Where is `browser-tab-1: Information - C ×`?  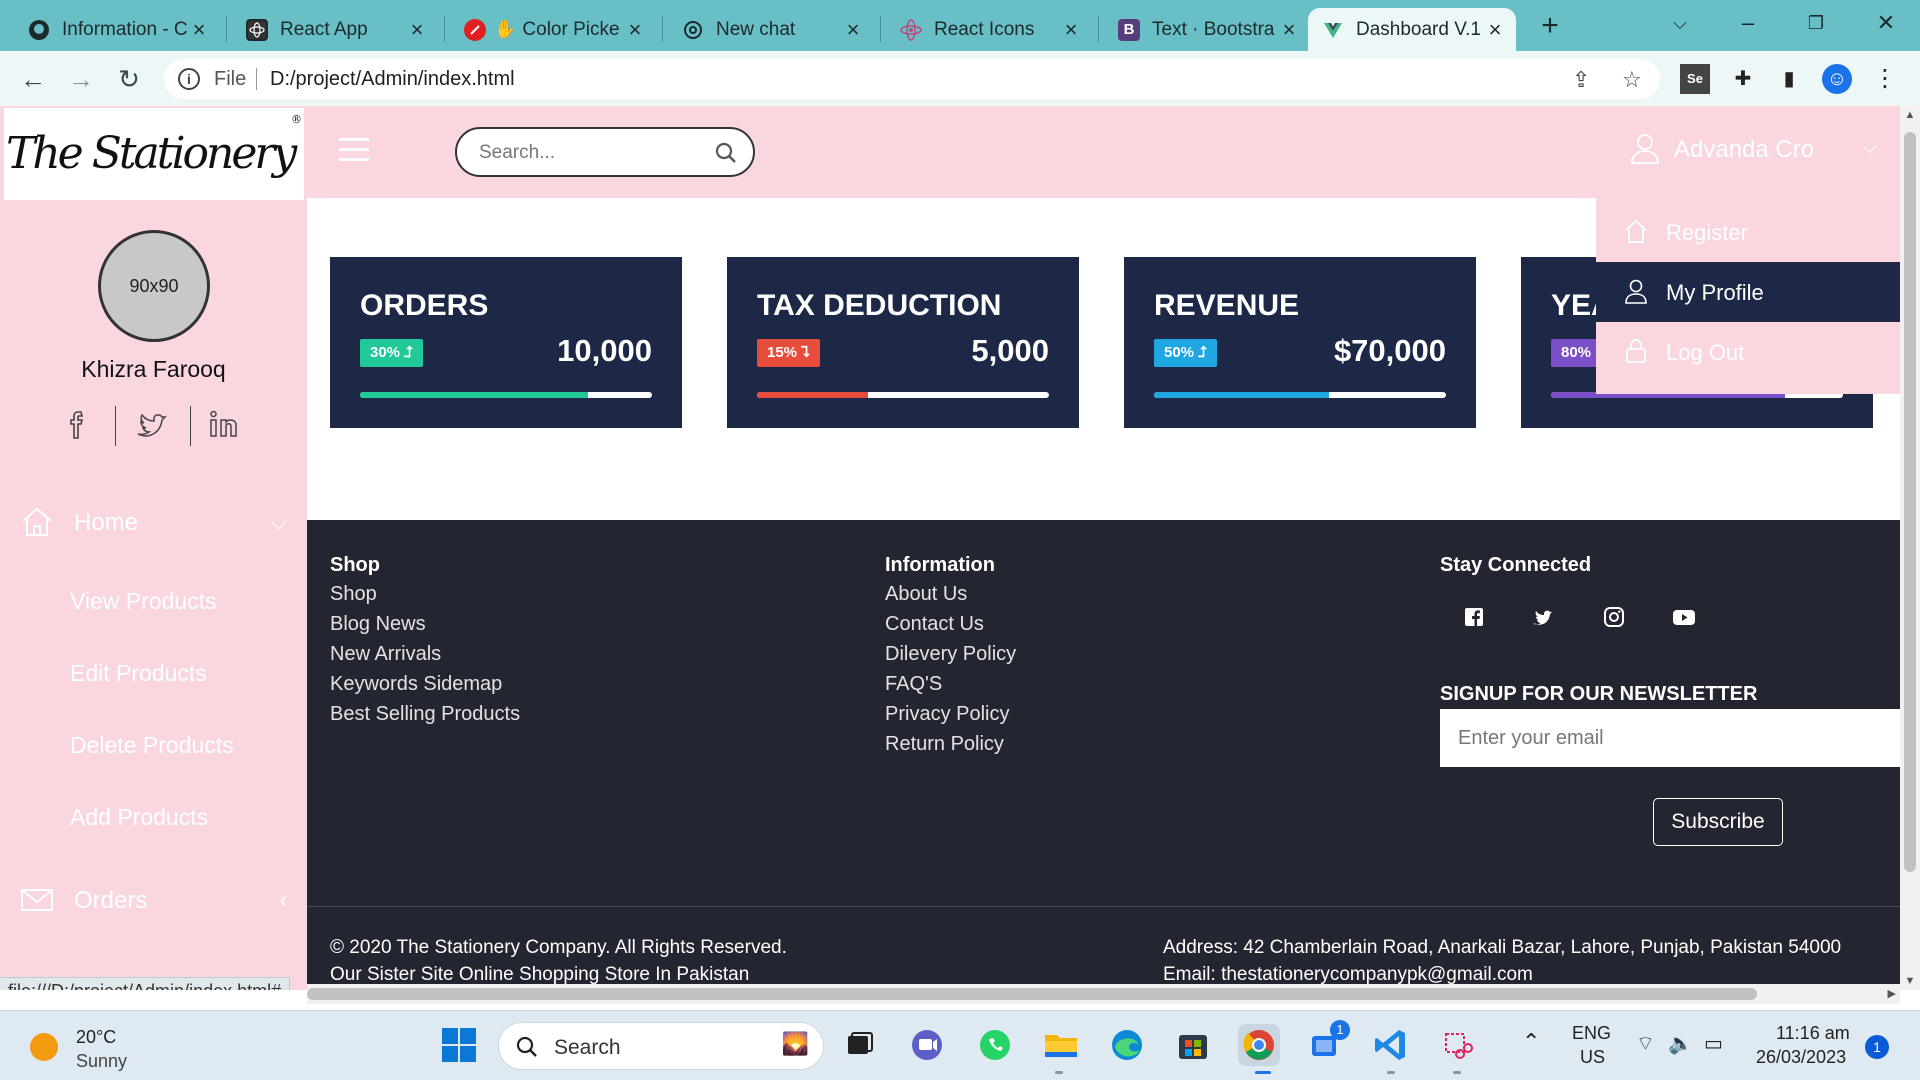
browser-tab-1: Information - C × is located at coordinates (117, 29).